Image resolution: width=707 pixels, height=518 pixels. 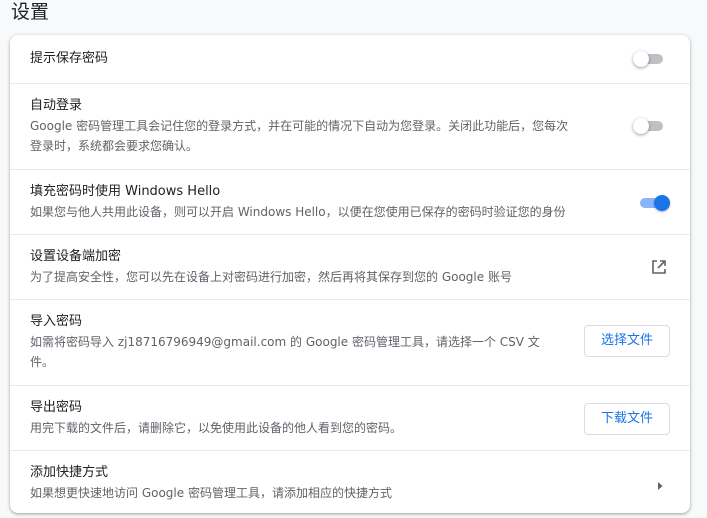 What do you see at coordinates (211, 493) in the screenshot?
I see `row-description: 如果想更快速地访问 Google 密码管理工具，请添加相应的快捷方式` at bounding box center [211, 493].